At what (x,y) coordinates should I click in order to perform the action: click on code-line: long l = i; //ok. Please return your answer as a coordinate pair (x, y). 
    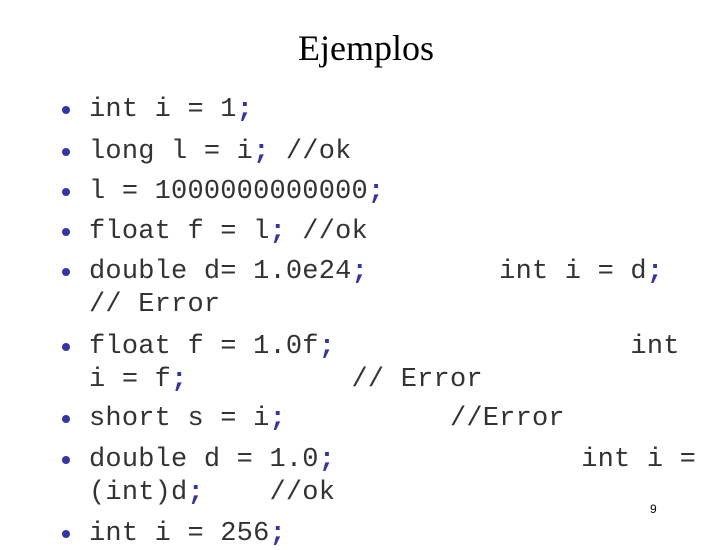
    Looking at the image, I should click on (220, 152).